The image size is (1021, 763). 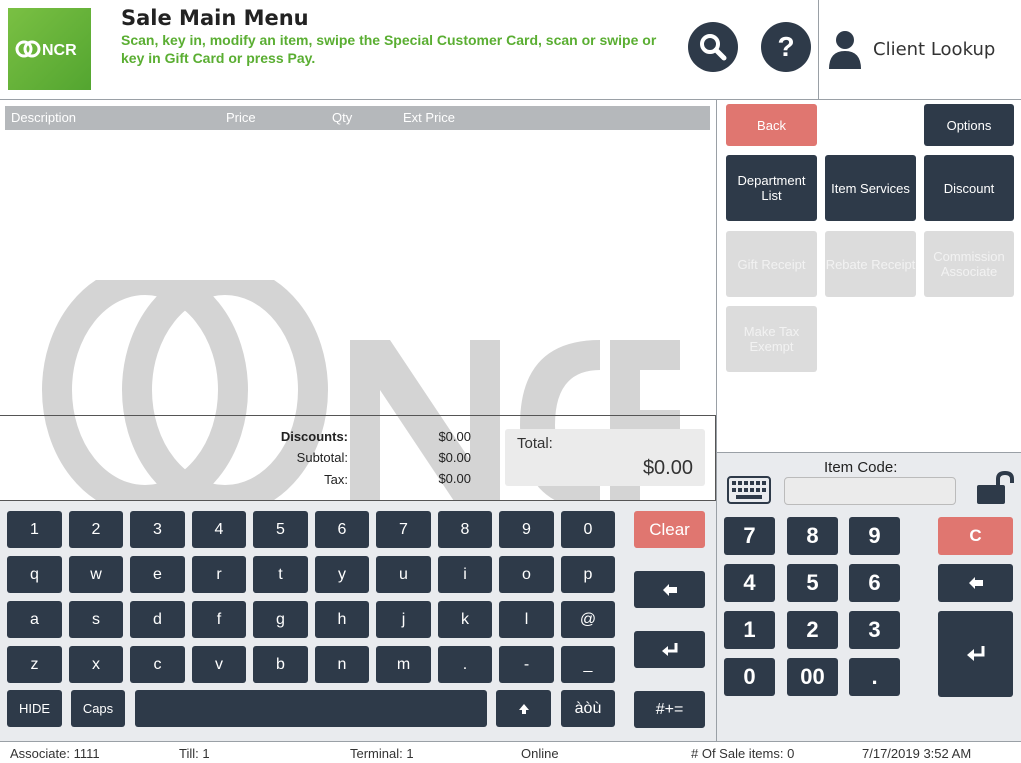 I want to click on accents-key: àòù, so click(x=588, y=708).